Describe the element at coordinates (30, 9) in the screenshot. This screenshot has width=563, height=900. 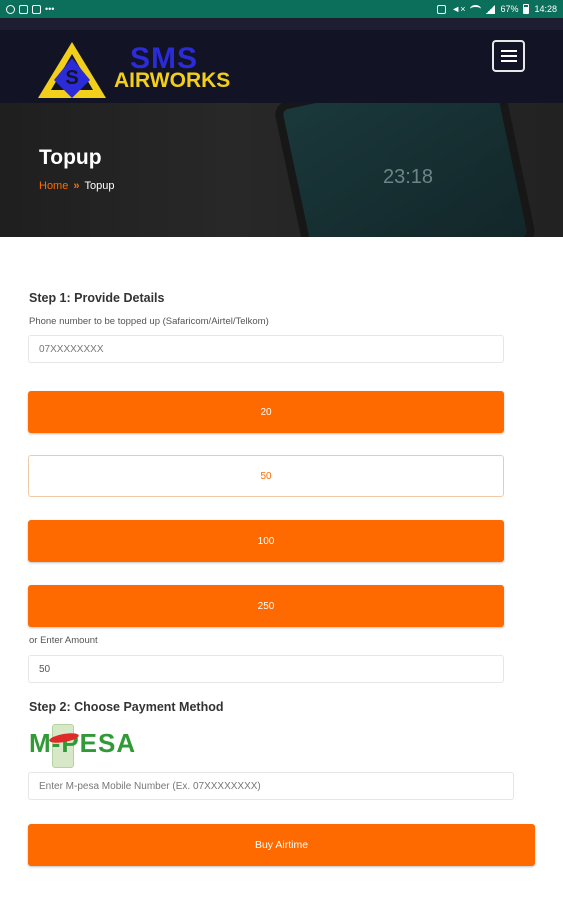
I see `status-left: •••` at that location.